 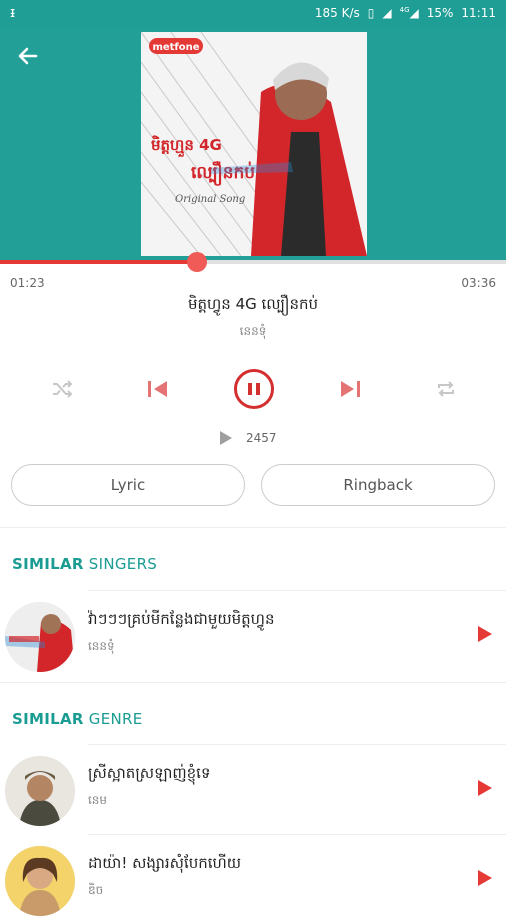 I want to click on network-badge: 4G, so click(x=404, y=10).